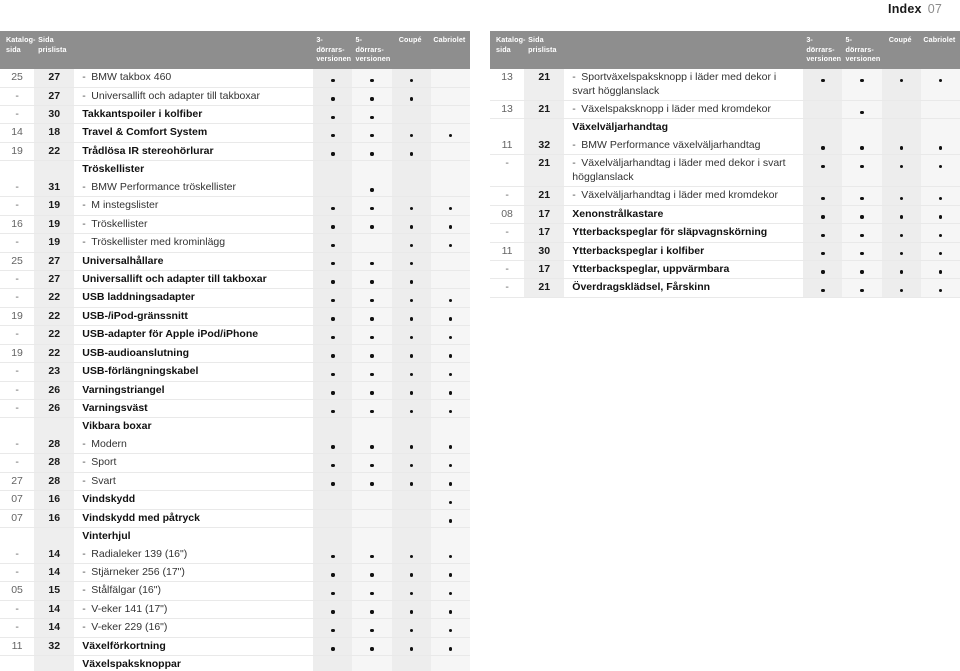  I want to click on cell-item-name: - Radialeker 139 (16"), so click(194, 554).